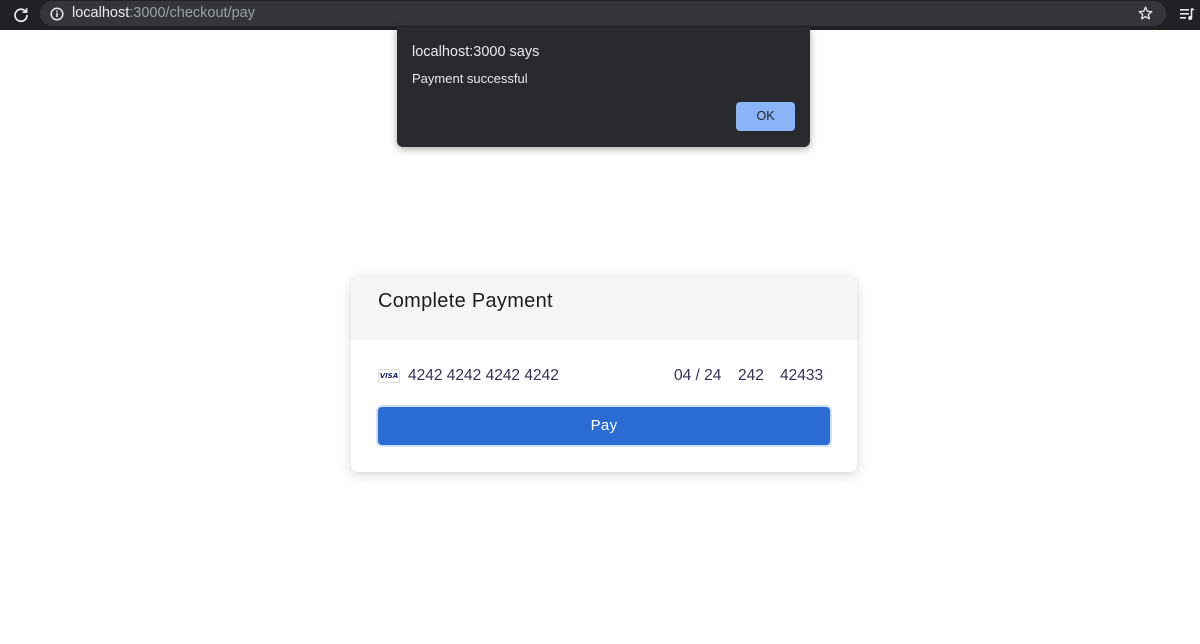 The image size is (1200, 644). What do you see at coordinates (101, 13) in the screenshot?
I see `url-host: localhost` at bounding box center [101, 13].